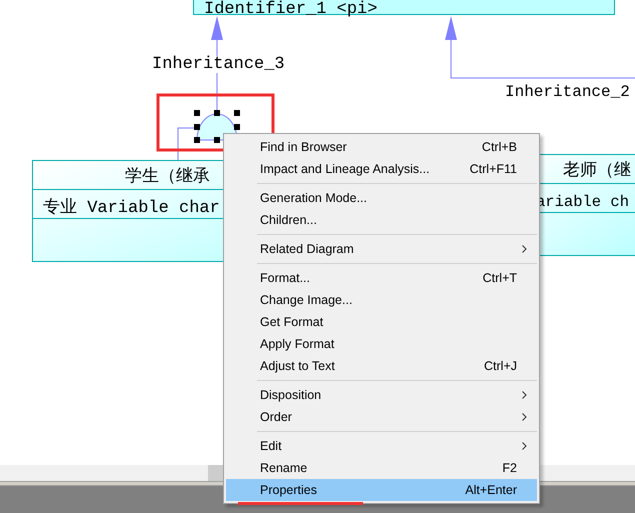 This screenshot has height=513, width=635. Describe the element at coordinates (597, 171) in the screenshot. I see `class-title: 老师（继` at that location.